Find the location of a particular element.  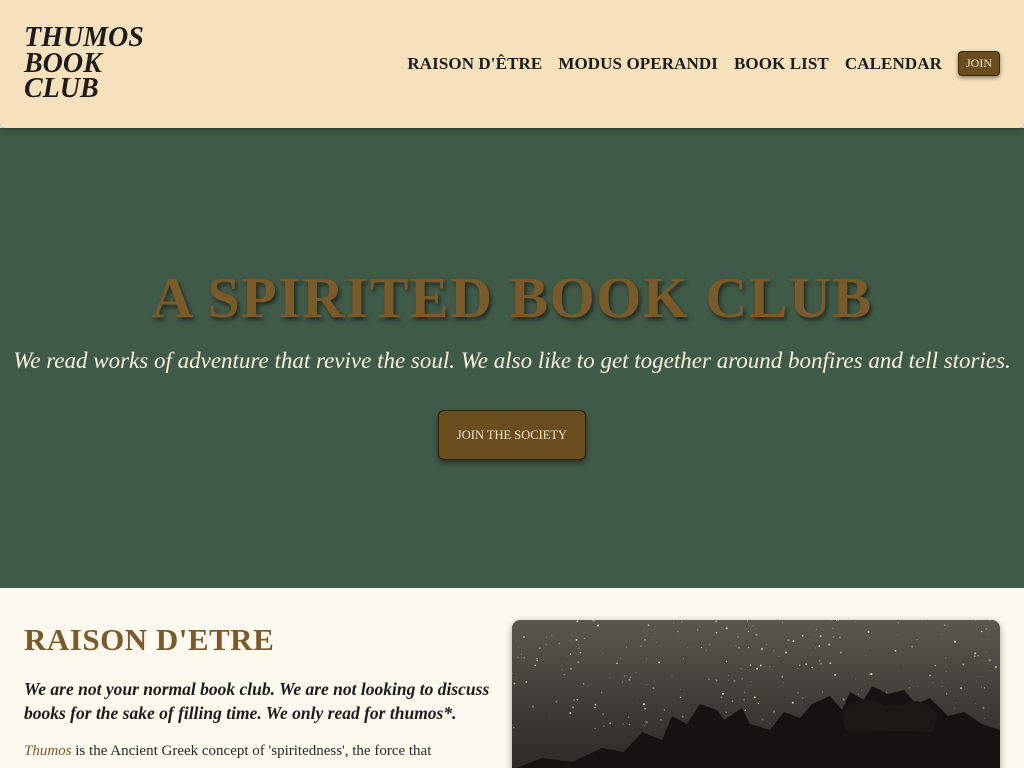

logo-line-3: CLUB is located at coordinates (61, 88).